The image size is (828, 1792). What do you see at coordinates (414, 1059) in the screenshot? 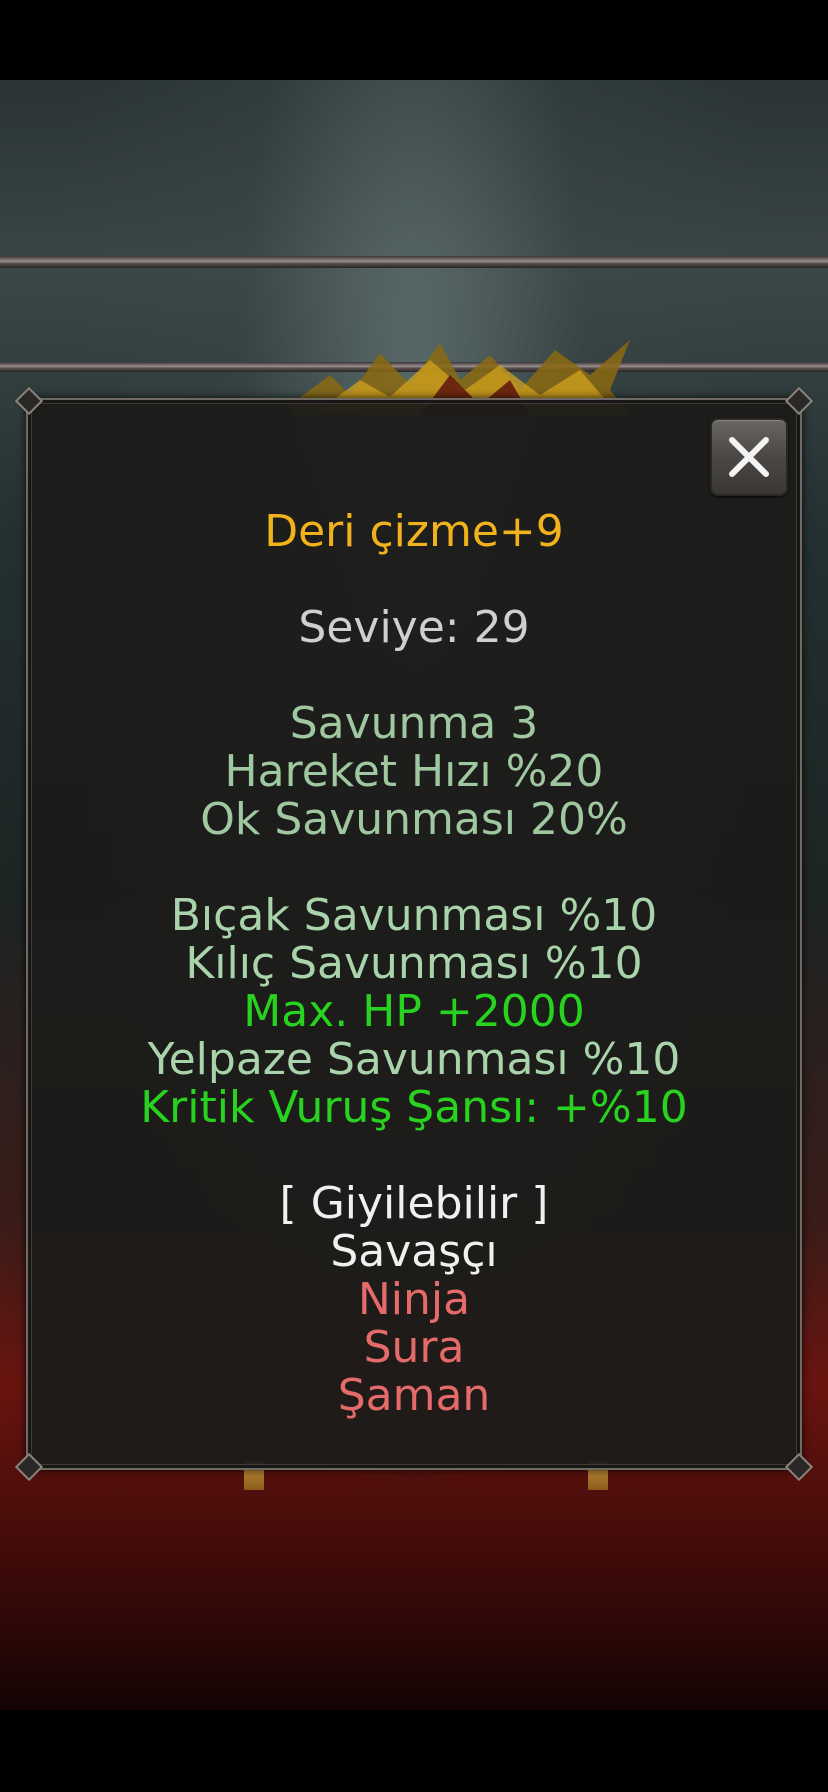
I see `bonus-attribute: Yelpaze Savunması %10` at bounding box center [414, 1059].